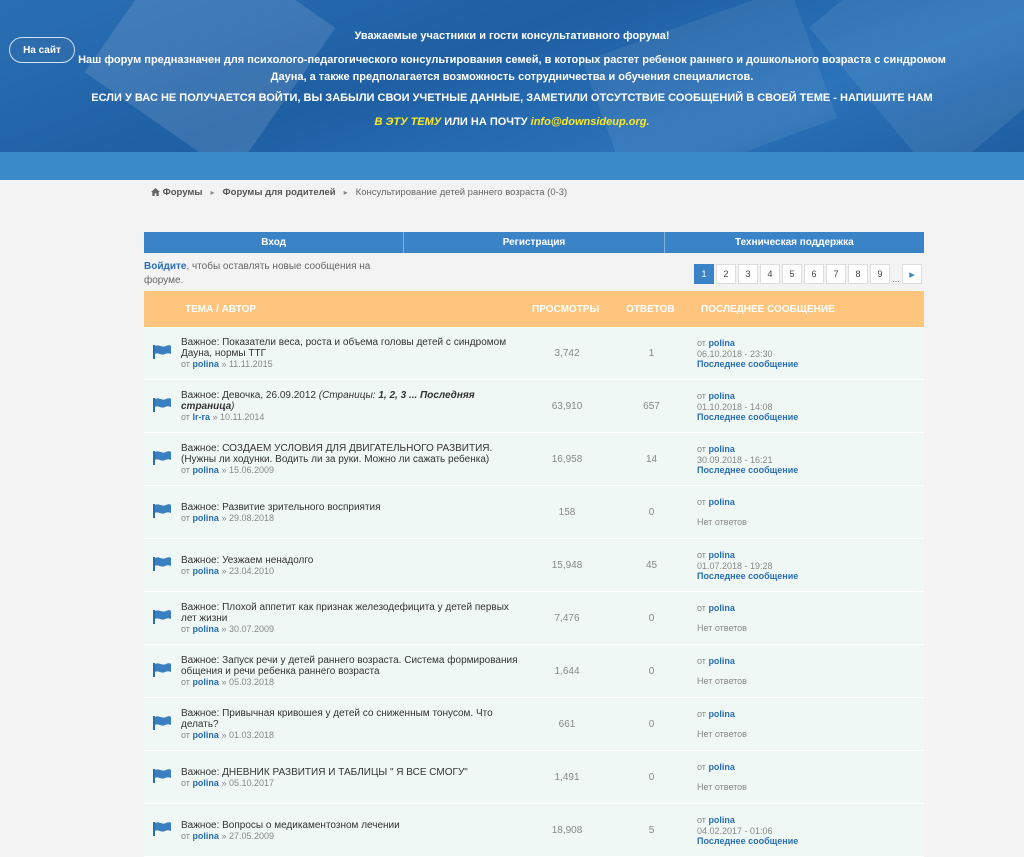 This screenshot has height=857, width=1024. Describe the element at coordinates (726, 274) in the screenshot. I see `page-button-2: 2` at that location.